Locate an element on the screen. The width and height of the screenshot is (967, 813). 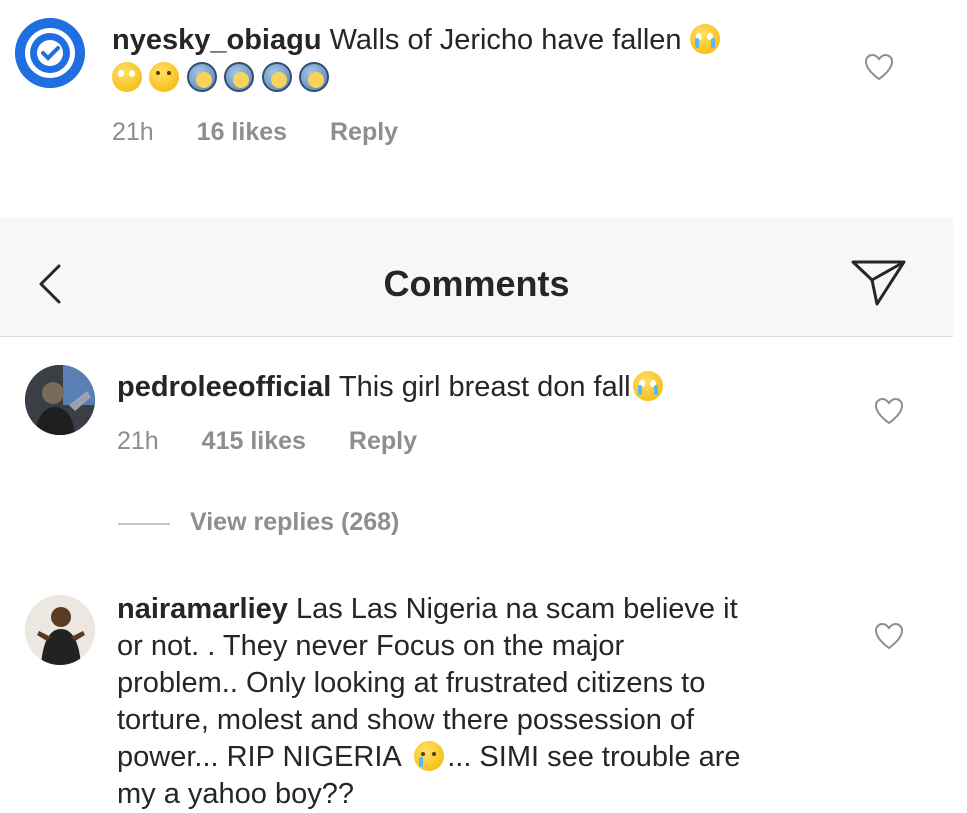
comment-text-line: my a yahoo boy?? is located at coordinates (235, 794).